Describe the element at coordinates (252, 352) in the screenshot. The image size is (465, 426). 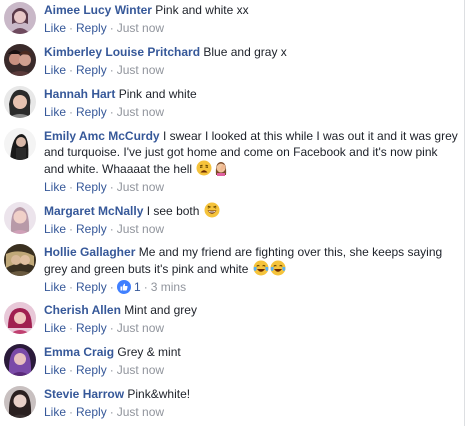
I see `comment-text: Emma Craig Grey & mint` at that location.